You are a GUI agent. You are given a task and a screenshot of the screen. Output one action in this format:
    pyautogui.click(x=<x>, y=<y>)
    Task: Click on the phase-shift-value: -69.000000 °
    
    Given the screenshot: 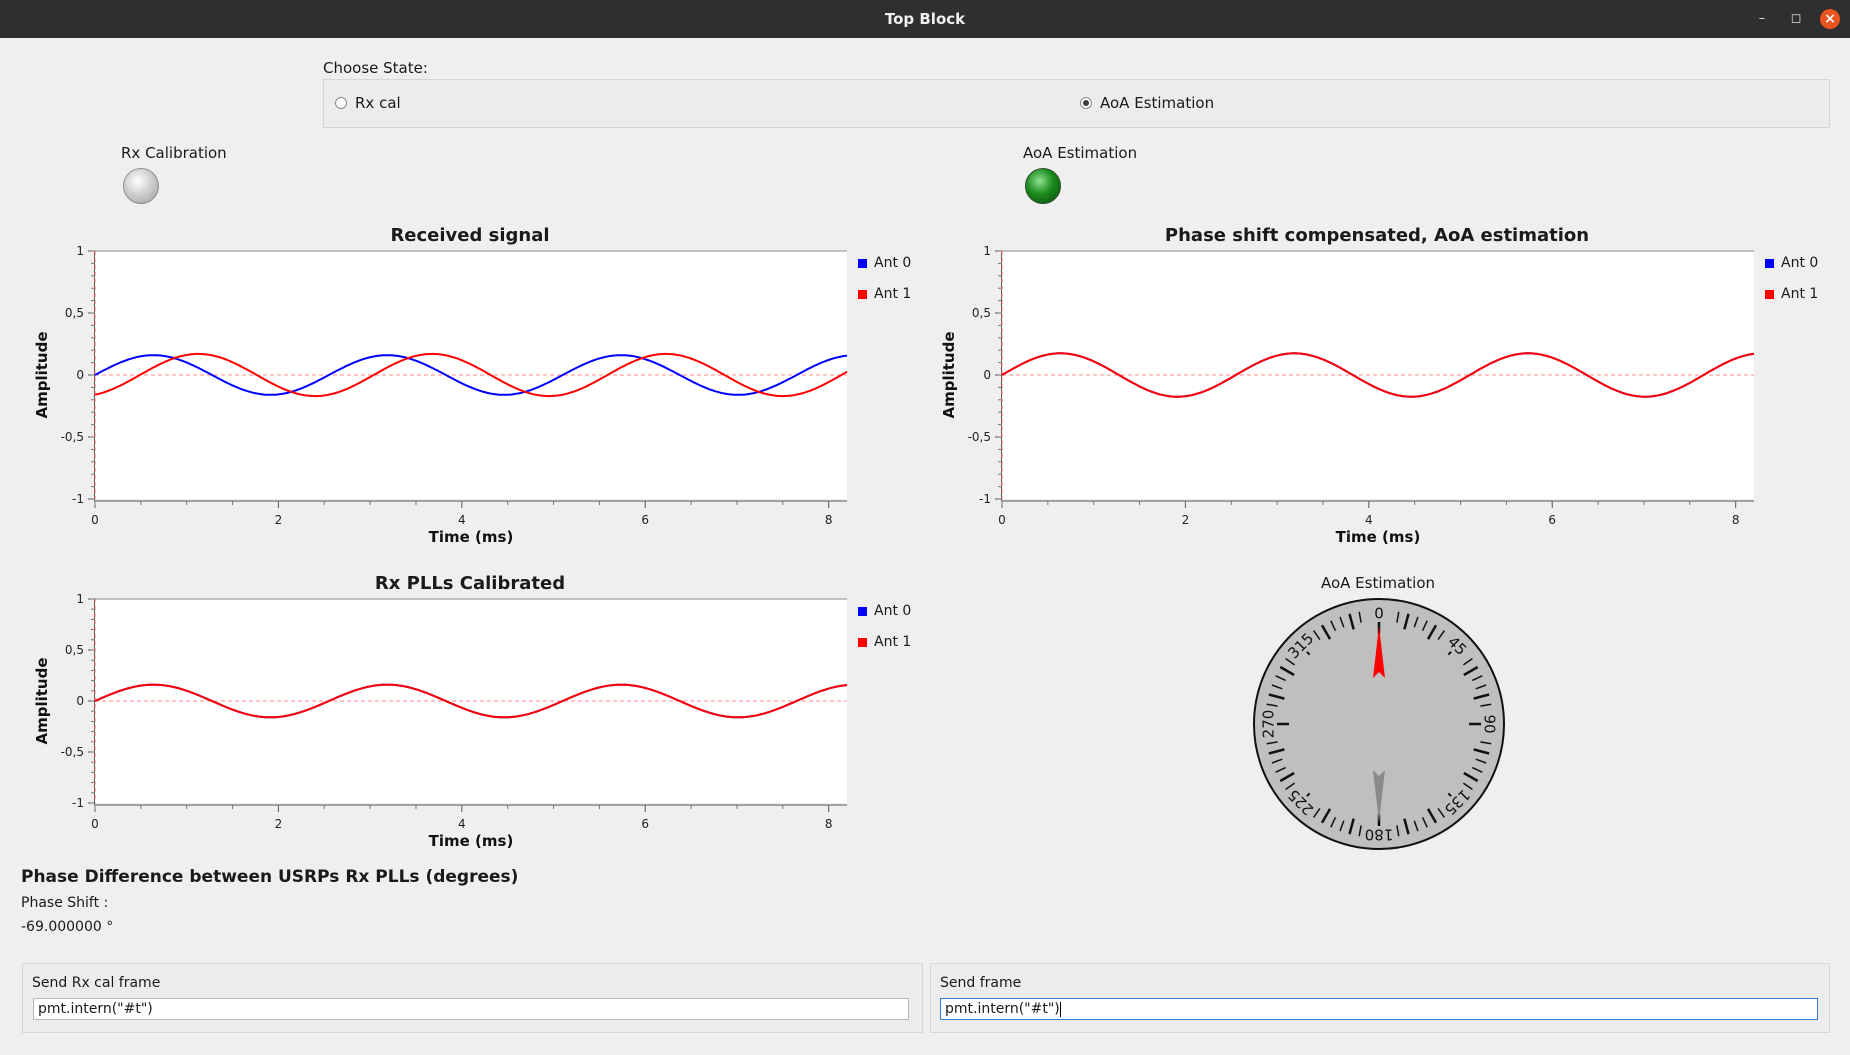 What is the action you would take?
    pyautogui.click(x=67, y=927)
    